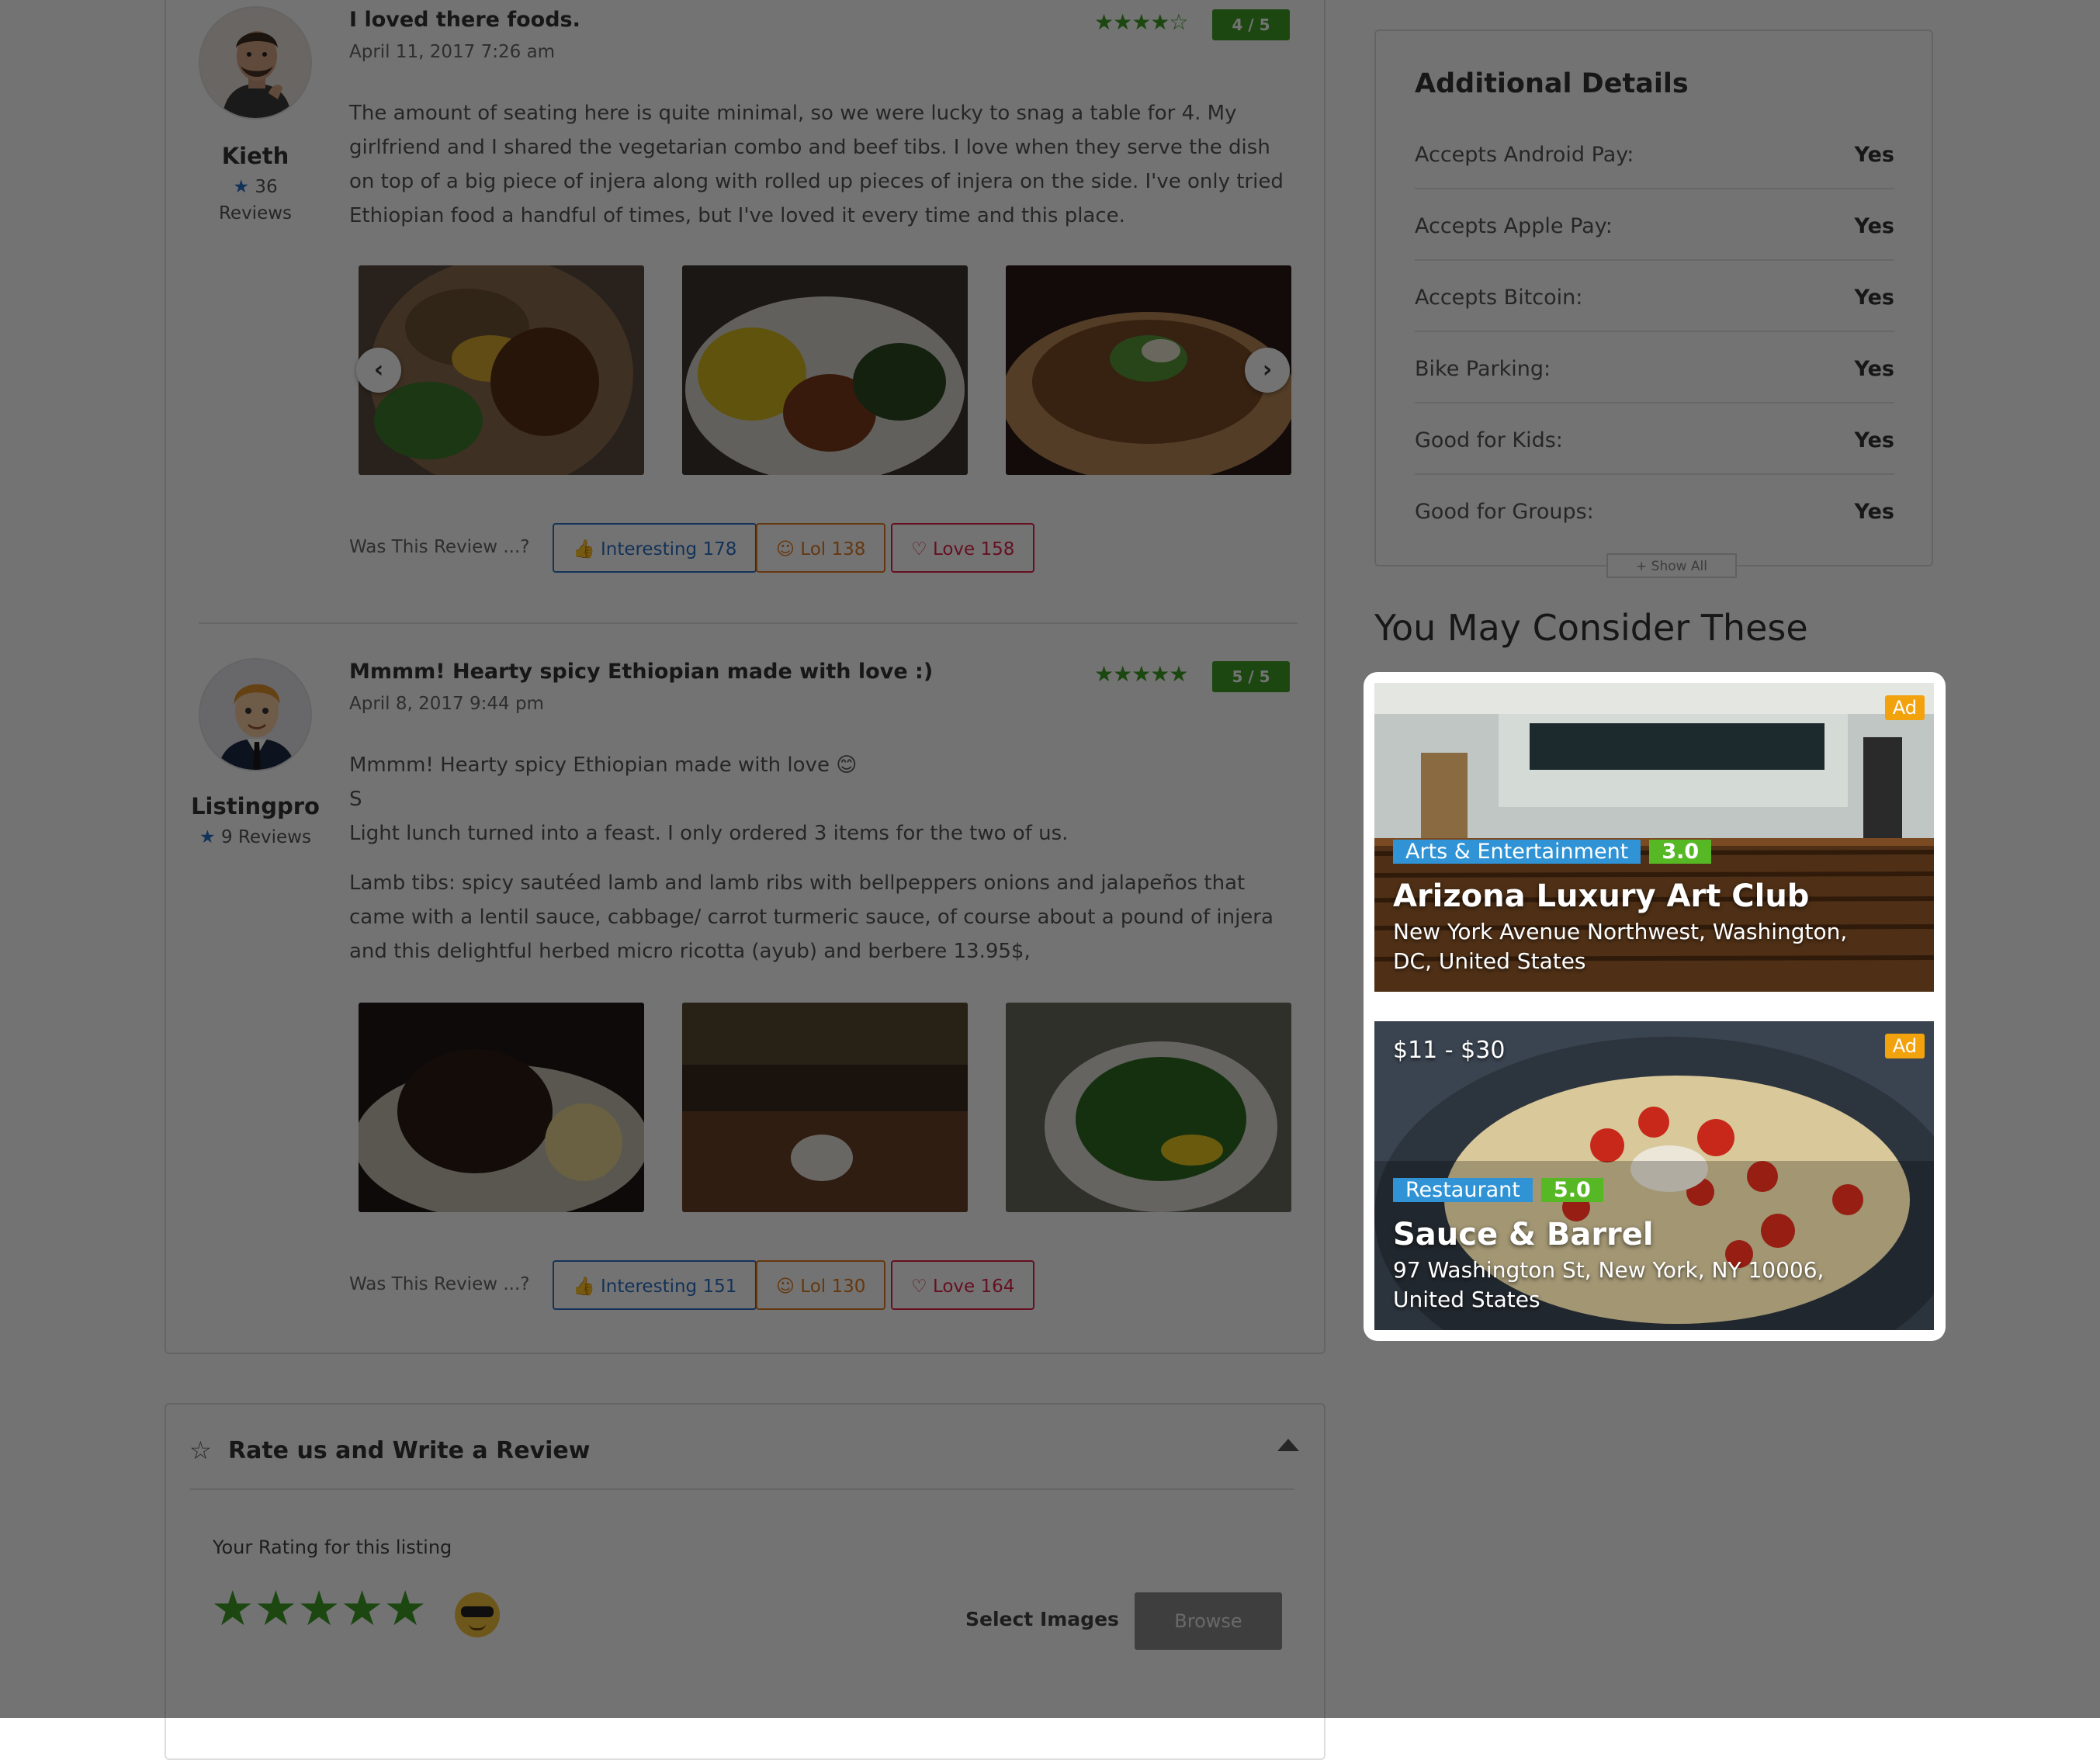 This screenshot has height=1760, width=2100. What do you see at coordinates (1449, 1050) in the screenshot?
I see `price-range: $11 - $30` at bounding box center [1449, 1050].